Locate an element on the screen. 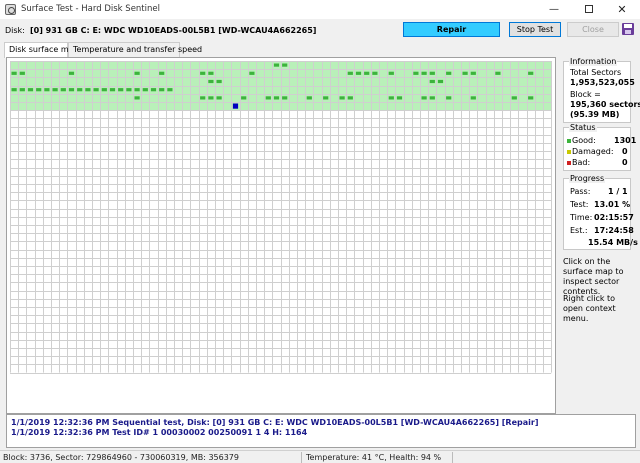 The image size is (640, 463). tab-disk-surface-map: Disk surface map is located at coordinates (41, 50).